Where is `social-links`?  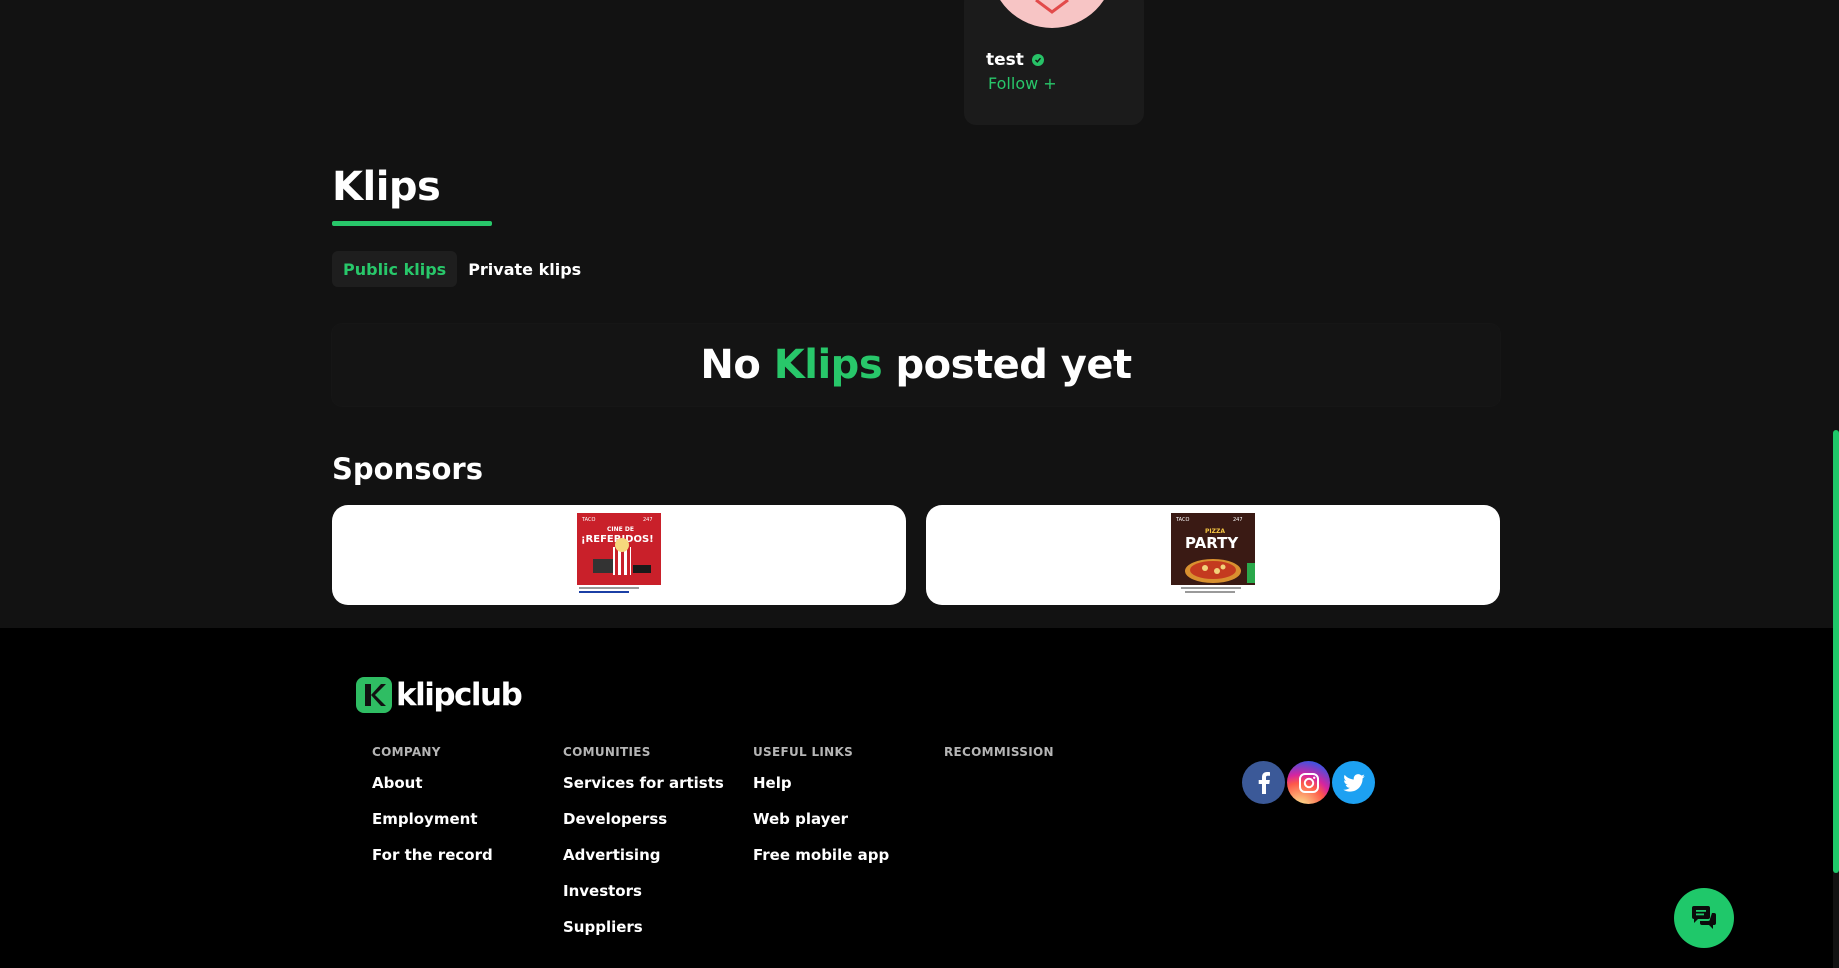
social-links is located at coordinates (1308, 782).